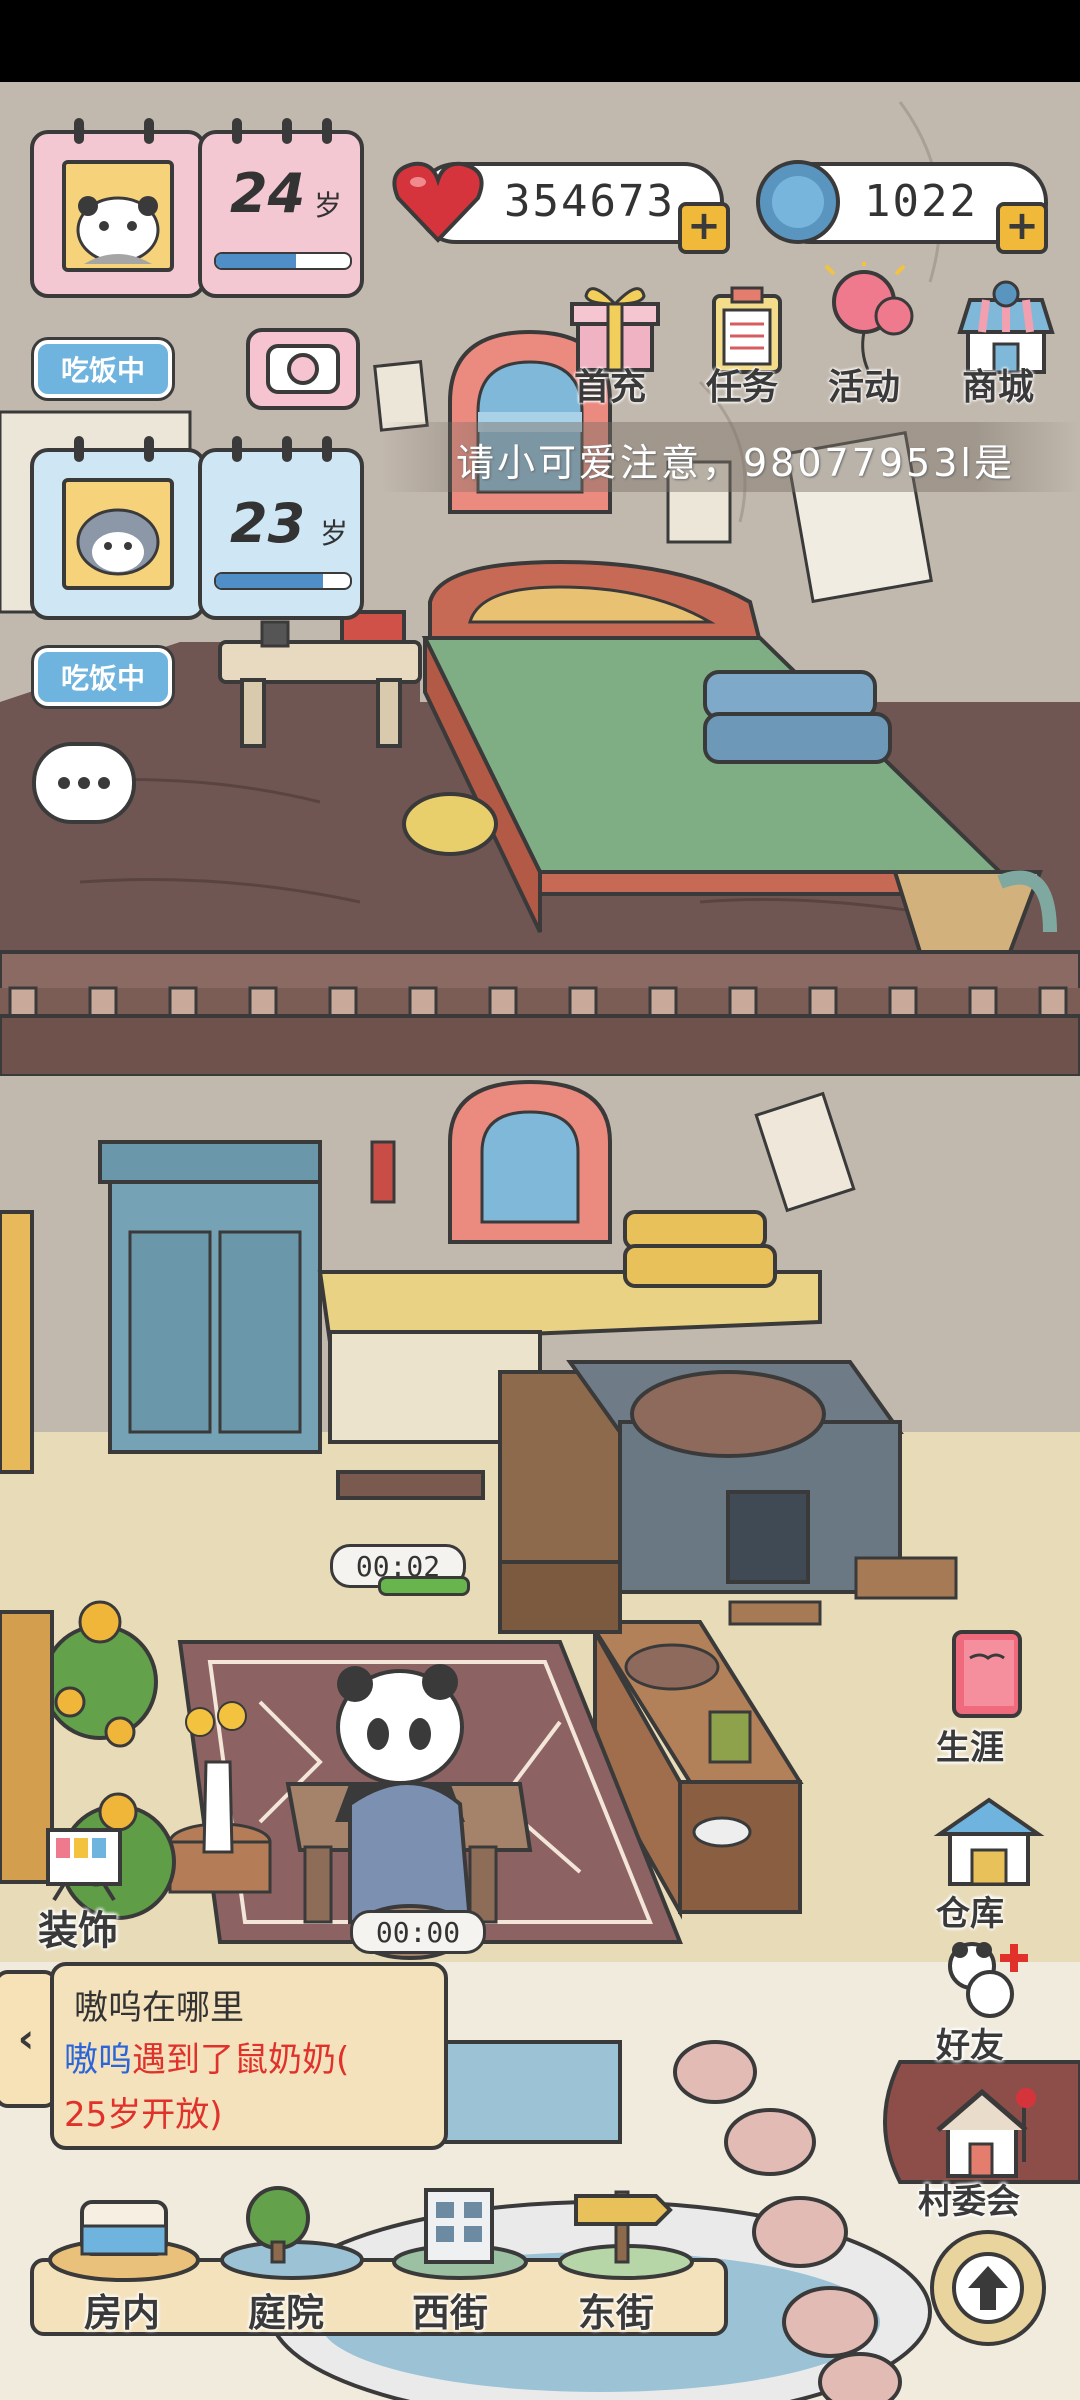  Describe the element at coordinates (283, 261) in the screenshot. I see `pet1-progress-bar` at that location.